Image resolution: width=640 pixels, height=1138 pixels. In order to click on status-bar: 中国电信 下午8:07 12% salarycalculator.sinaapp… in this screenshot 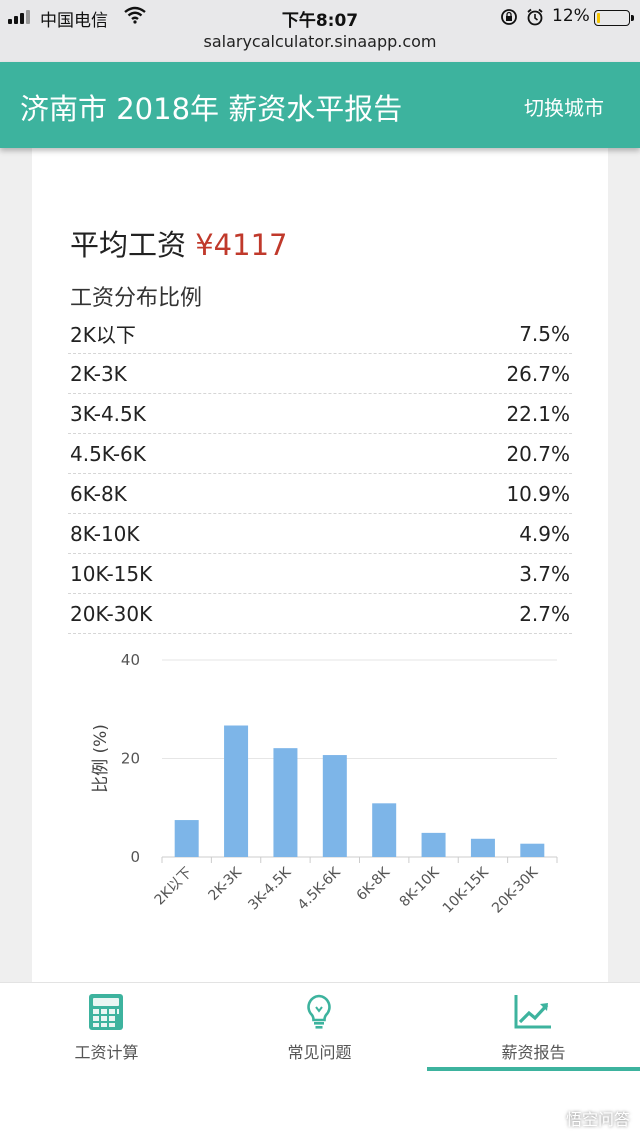, I will do `click(320, 31)`.